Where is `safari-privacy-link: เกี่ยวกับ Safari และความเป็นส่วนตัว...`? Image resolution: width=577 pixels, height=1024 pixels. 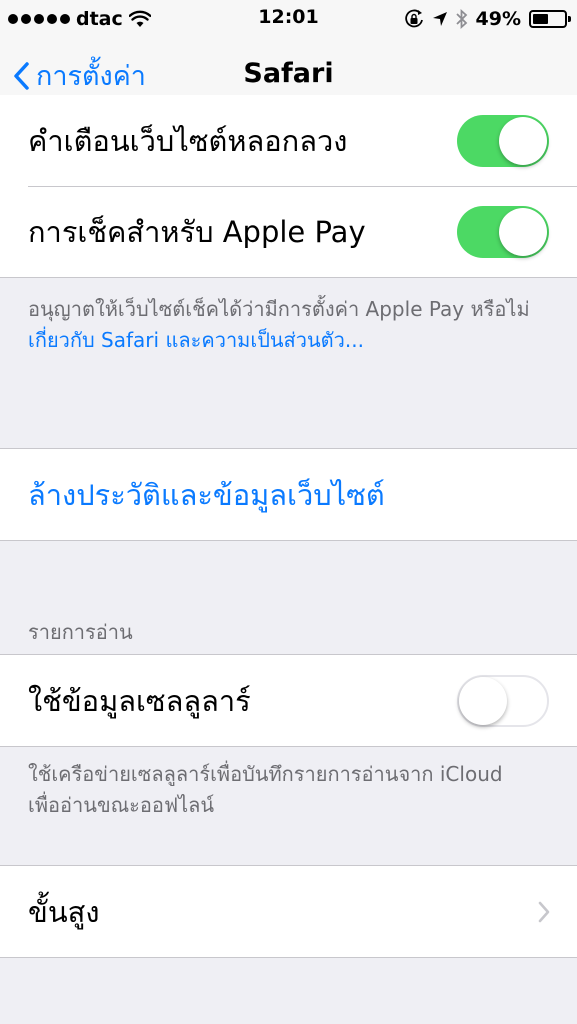 safari-privacy-link: เกี่ยวกับ Safari และความเป็นส่วนตัว... is located at coordinates (290, 340).